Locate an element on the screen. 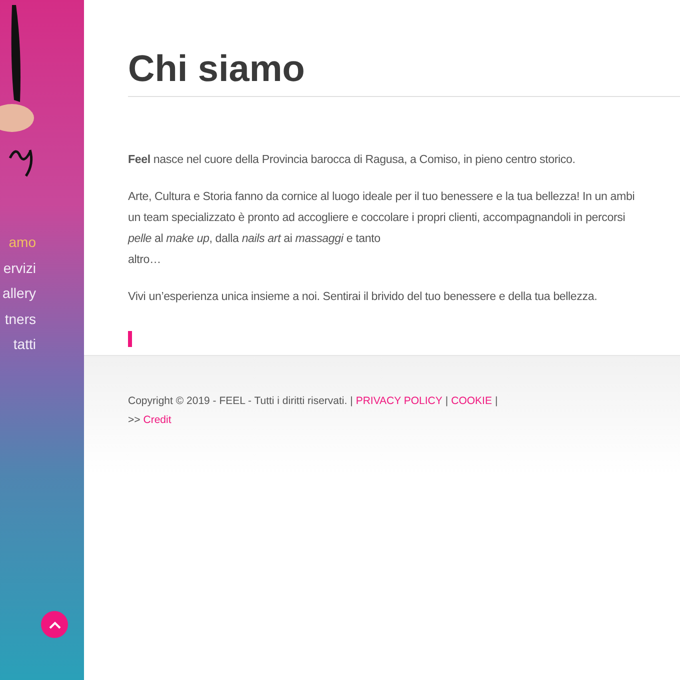 This screenshot has height=680, width=680. footer-link: PRIVACY POLICY is located at coordinates (399, 401).